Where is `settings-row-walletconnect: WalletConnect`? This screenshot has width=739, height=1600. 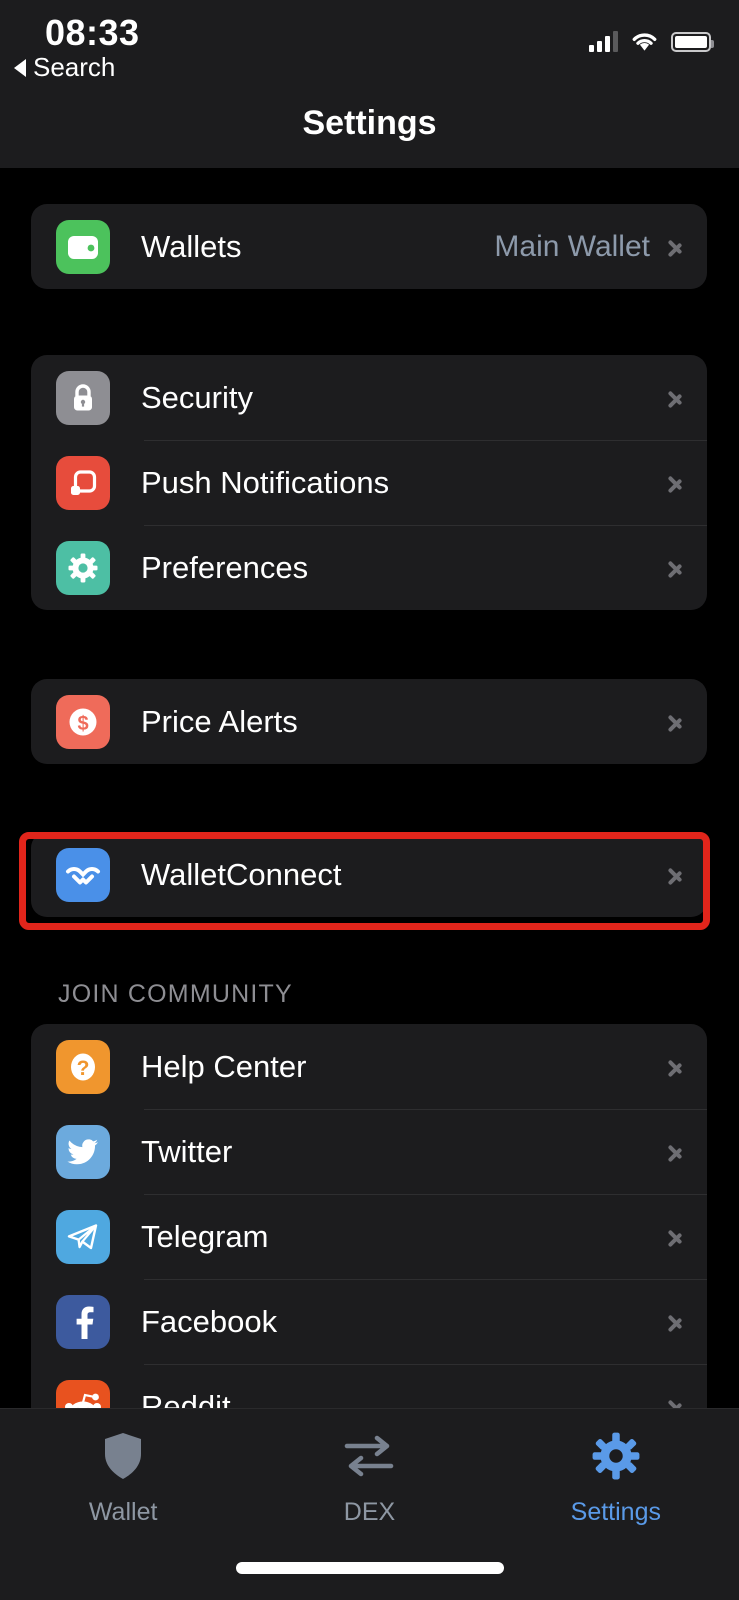
settings-row-walletconnect: WalletConnect is located at coordinates (369, 874).